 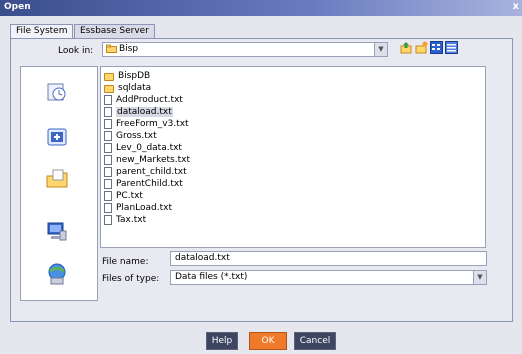 What do you see at coordinates (328, 277) in the screenshot?
I see `file-type-dropdown: Data files (*.txt) ▼` at bounding box center [328, 277].